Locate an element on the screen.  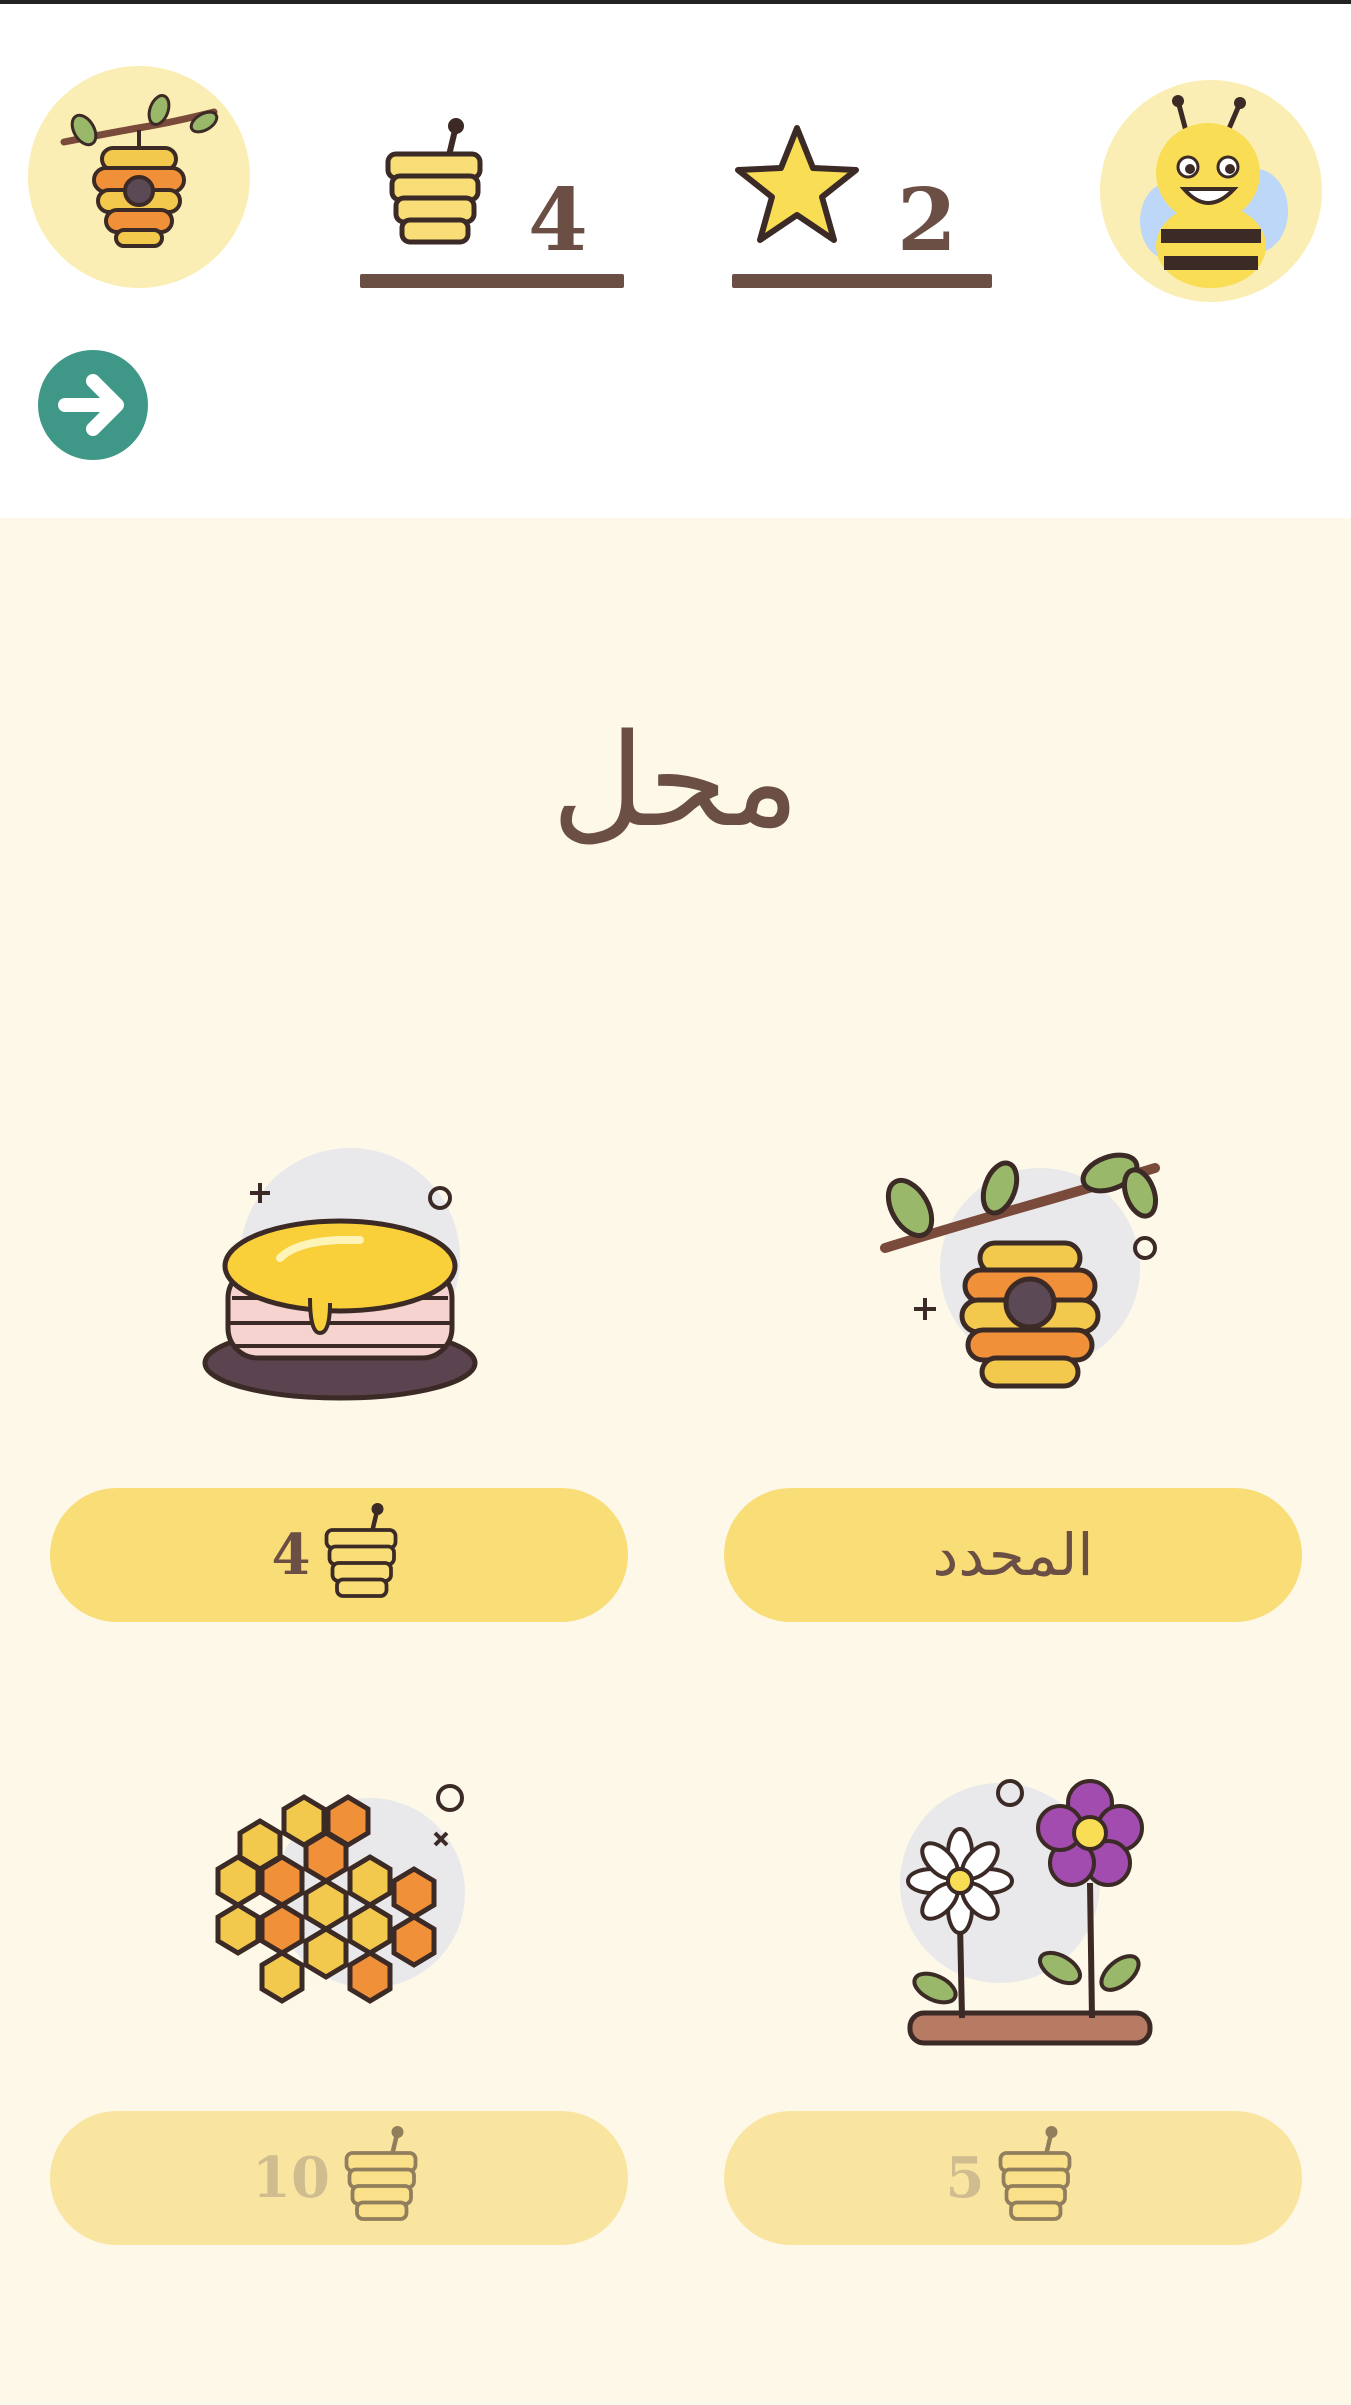
honeycomb-buy-button: 10 is located at coordinates (339, 2178).